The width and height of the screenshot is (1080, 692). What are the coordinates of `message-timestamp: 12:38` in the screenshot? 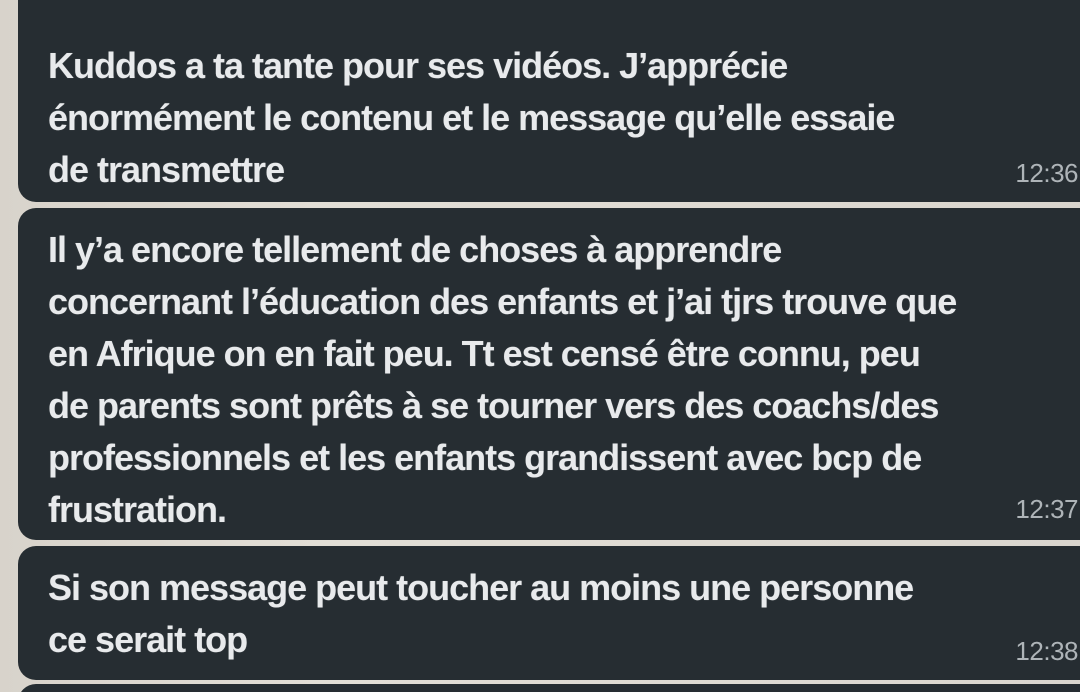 It's located at (1046, 651).